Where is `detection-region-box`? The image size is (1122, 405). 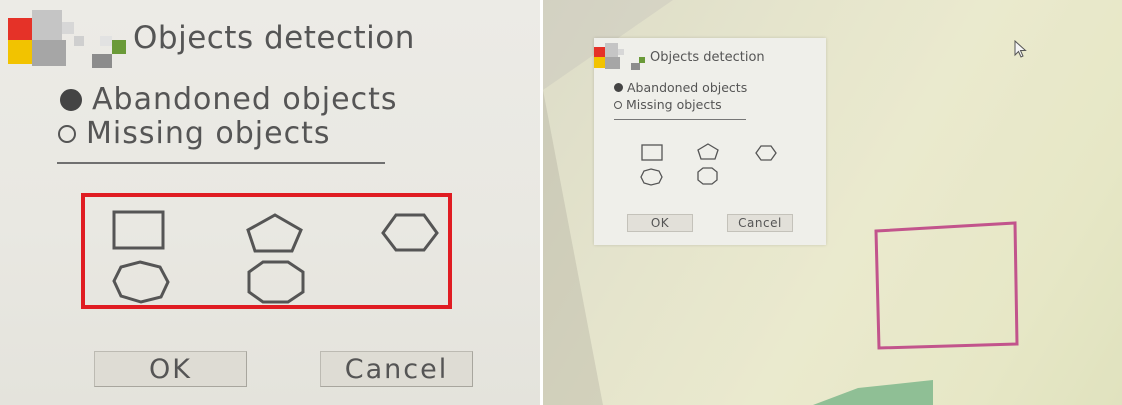
detection-region-box is located at coordinates (946, 285).